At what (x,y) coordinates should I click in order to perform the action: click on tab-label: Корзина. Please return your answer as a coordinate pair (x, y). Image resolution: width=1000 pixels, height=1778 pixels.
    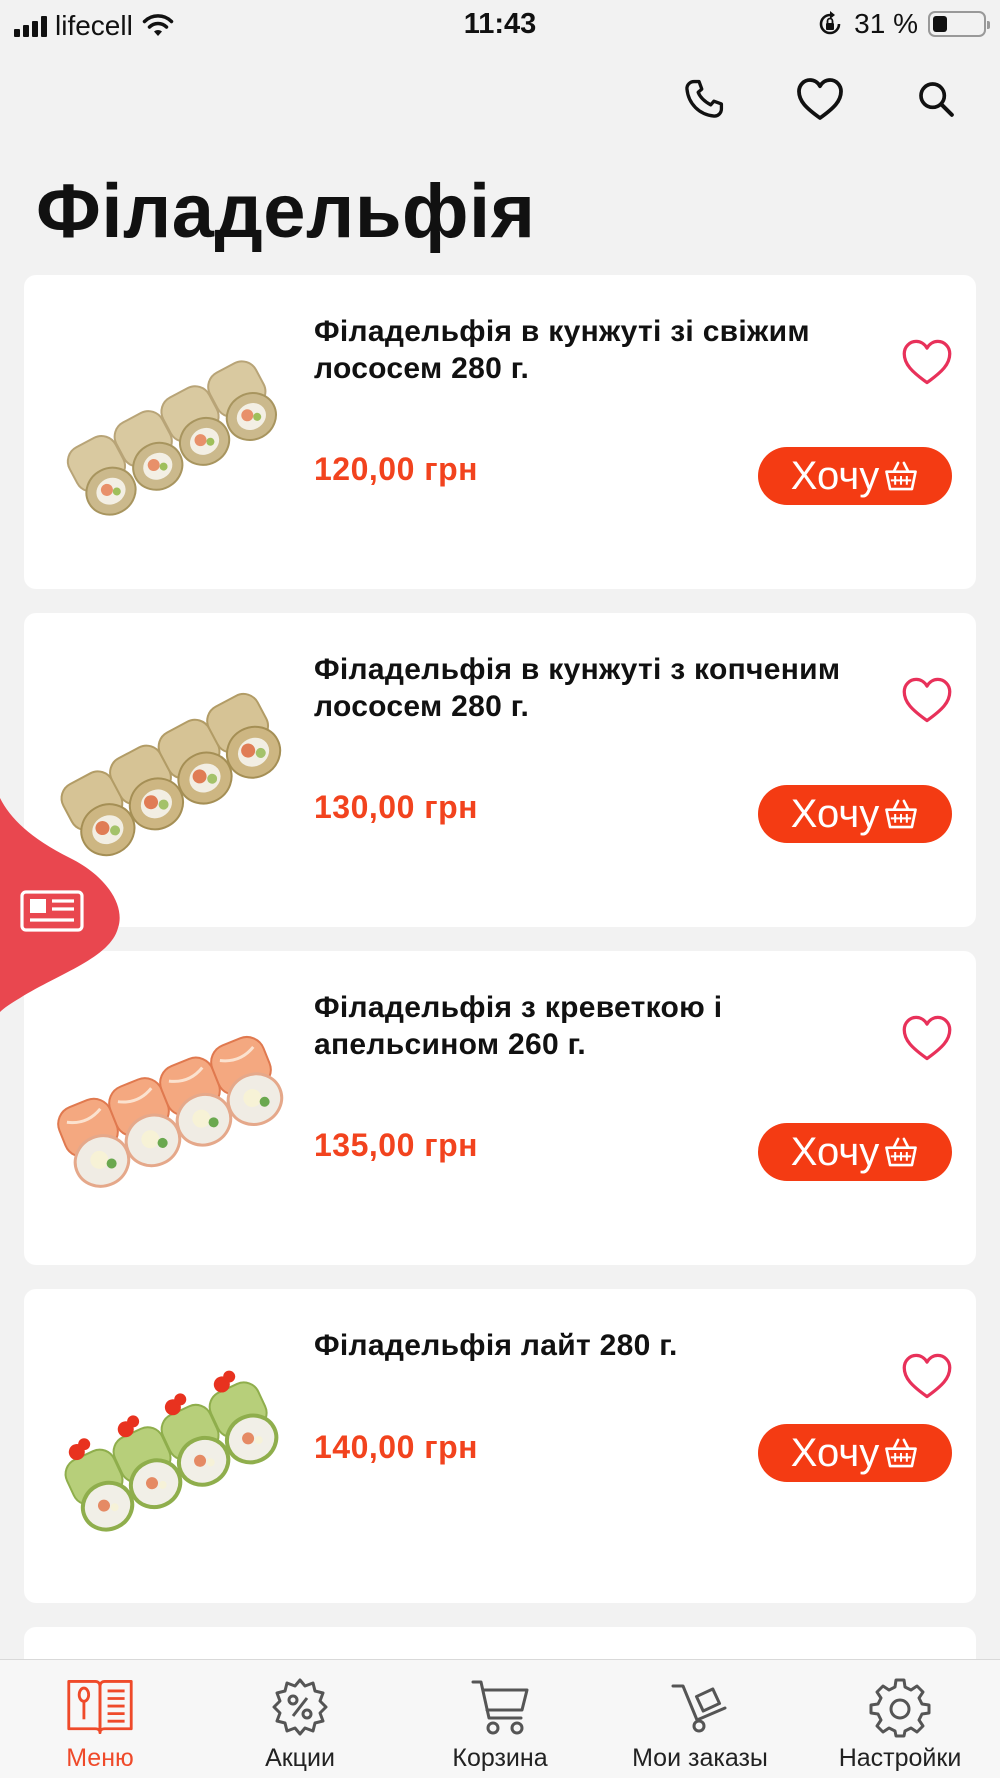
    Looking at the image, I should click on (500, 1758).